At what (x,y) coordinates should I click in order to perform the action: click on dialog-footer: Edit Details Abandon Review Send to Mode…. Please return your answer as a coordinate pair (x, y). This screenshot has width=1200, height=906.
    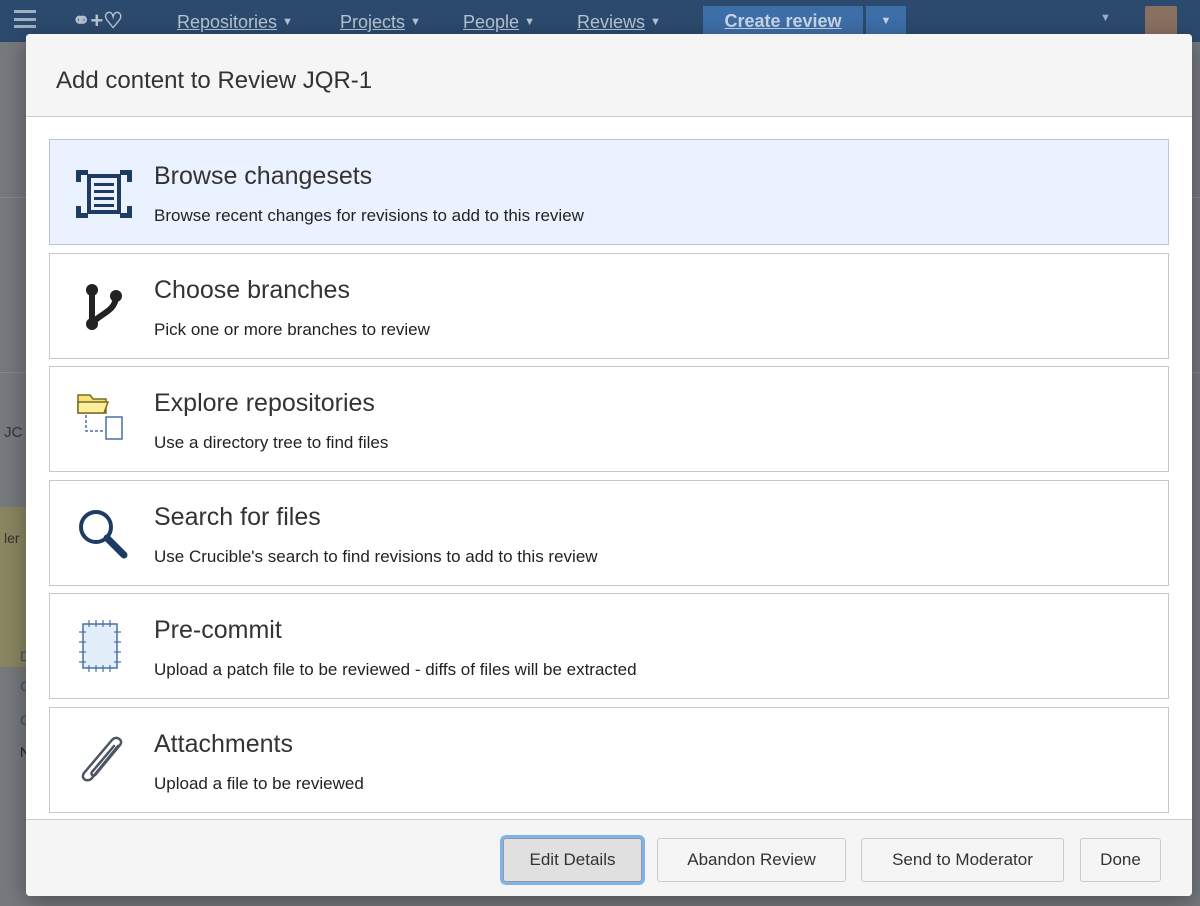
    Looking at the image, I should click on (609, 857).